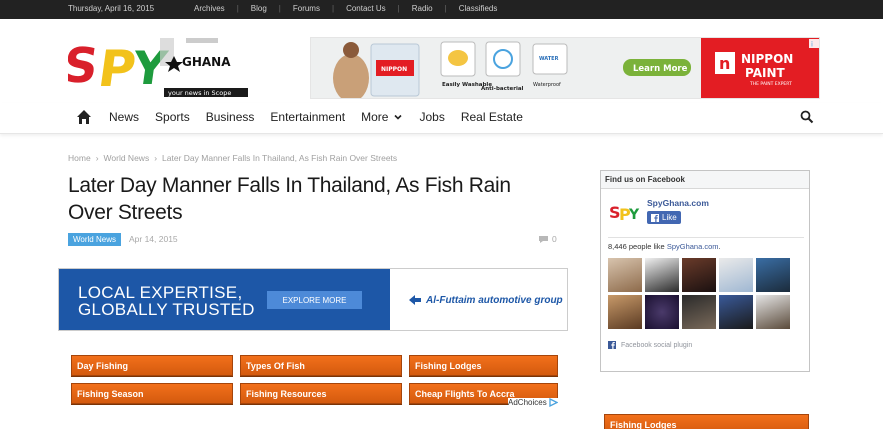 The width and height of the screenshot is (883, 429). Describe the element at coordinates (366, 8) in the screenshot. I see `top-link-contact-us: Contact Us` at that location.